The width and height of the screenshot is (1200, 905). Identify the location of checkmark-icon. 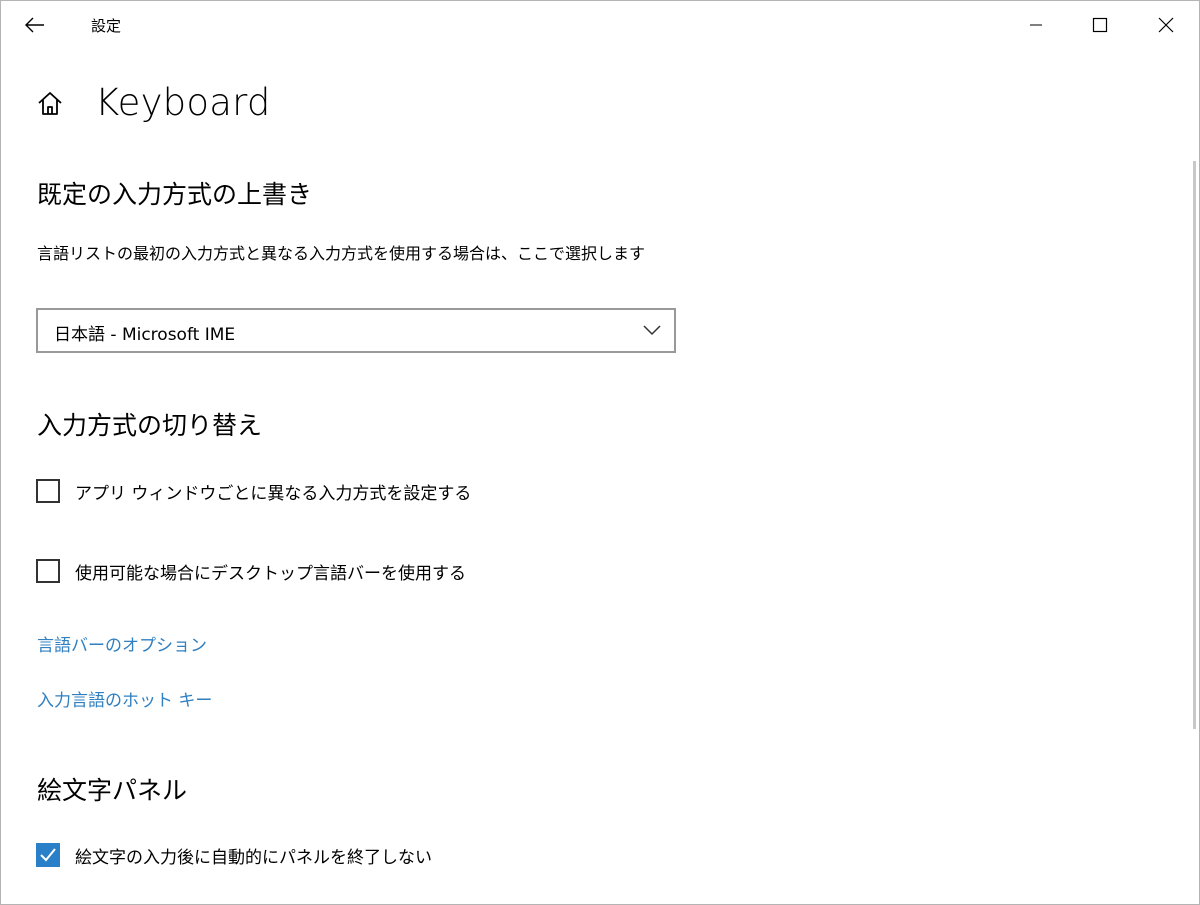
(48, 855).